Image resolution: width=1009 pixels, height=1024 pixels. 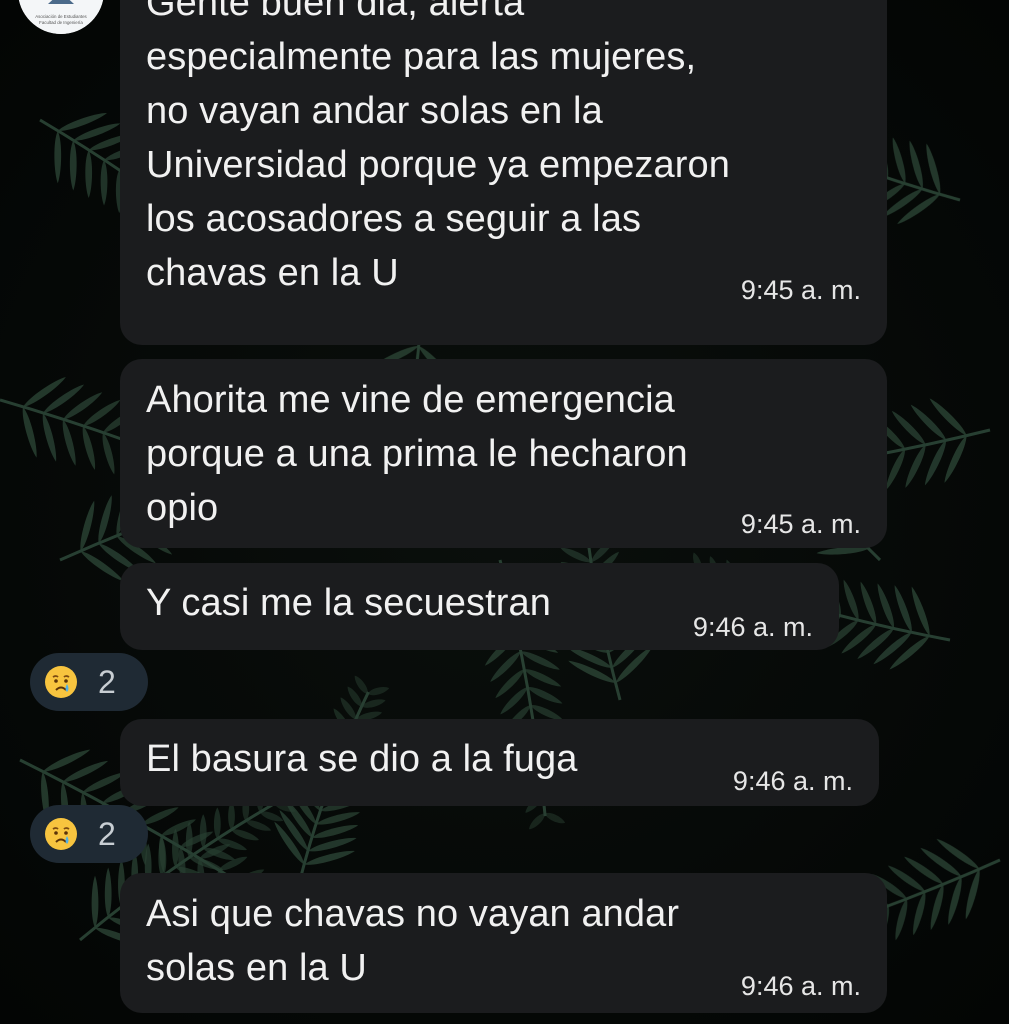 I want to click on message-bubble: Y casi me la secuestran 9:46 a. m., so click(x=479, y=606).